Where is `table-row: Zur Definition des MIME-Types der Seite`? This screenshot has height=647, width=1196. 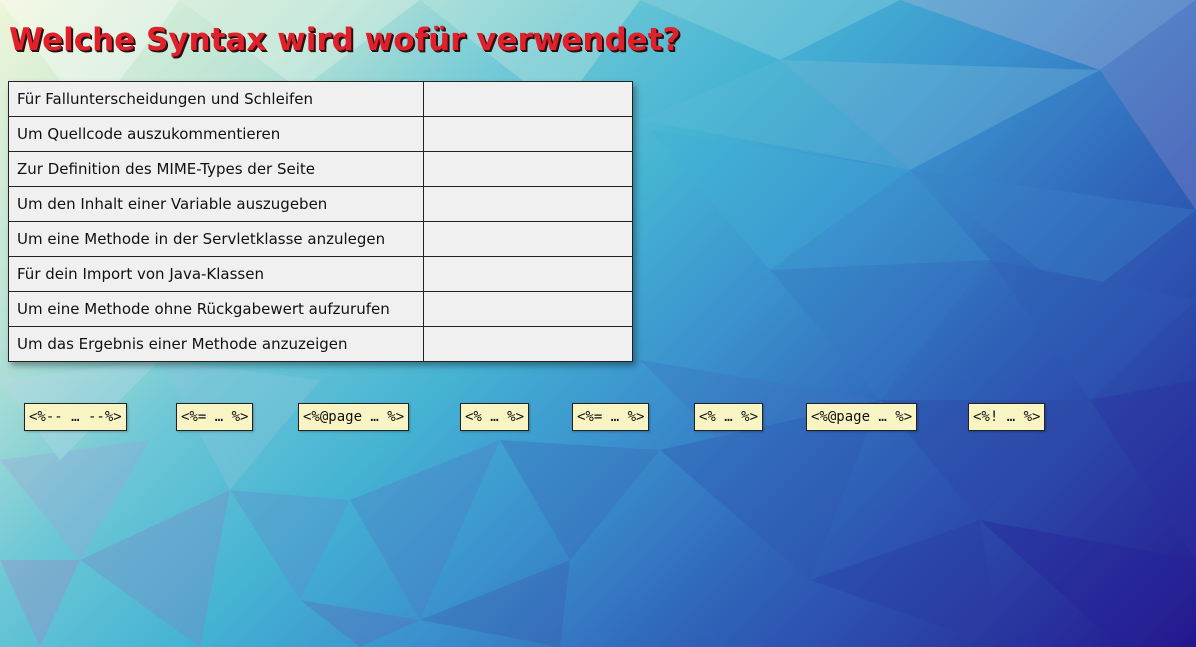 table-row: Zur Definition des MIME-Types der Seite is located at coordinates (321, 169).